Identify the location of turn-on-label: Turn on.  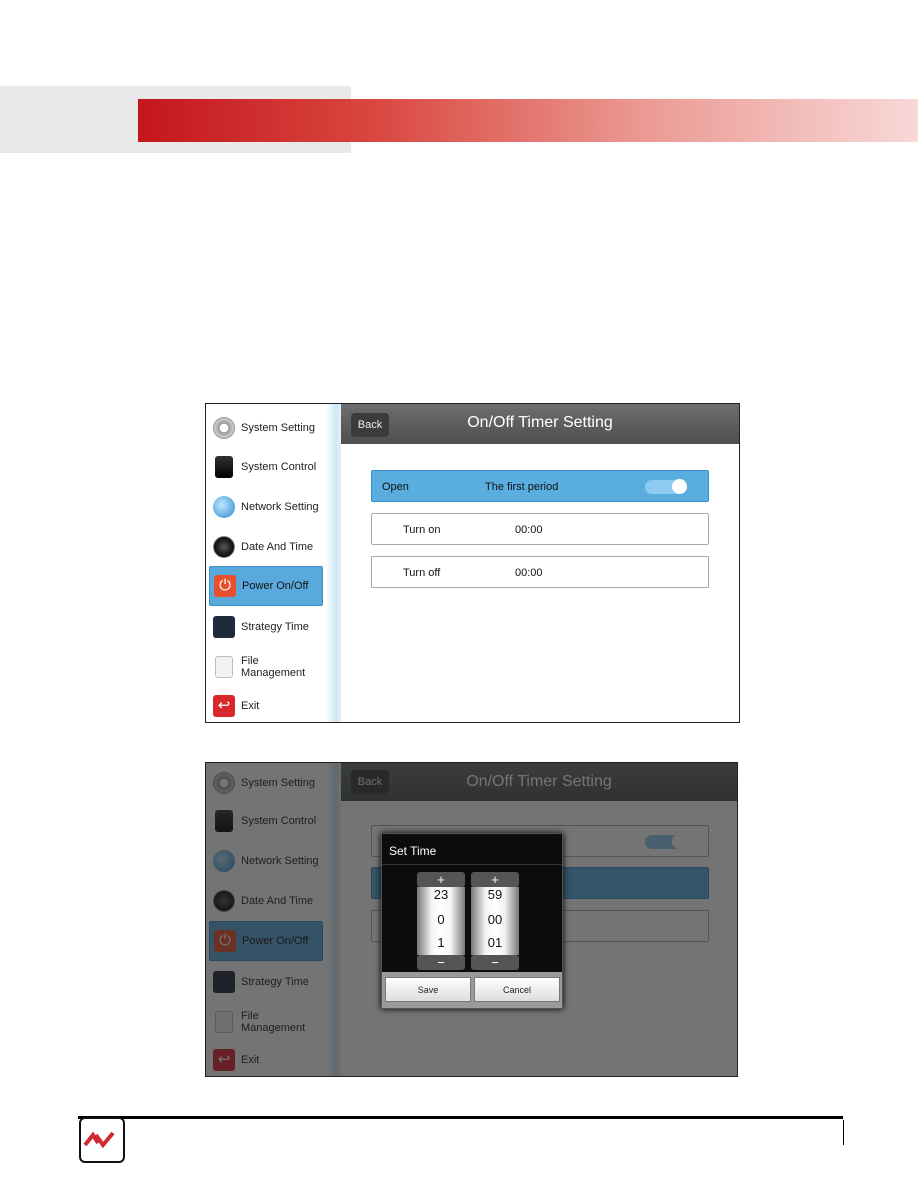
(422, 530).